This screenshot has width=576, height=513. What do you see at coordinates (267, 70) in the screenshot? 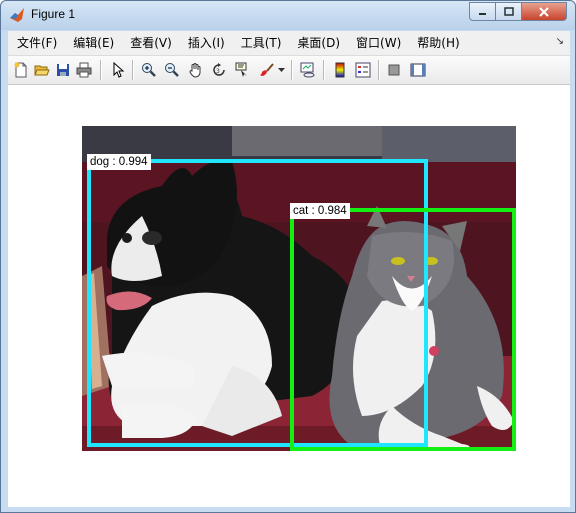
I see `brush-icon` at bounding box center [267, 70].